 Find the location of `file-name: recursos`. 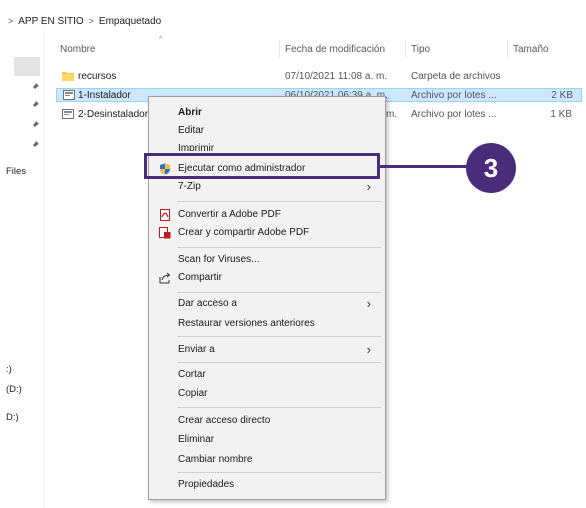

file-name: recursos is located at coordinates (97, 76).